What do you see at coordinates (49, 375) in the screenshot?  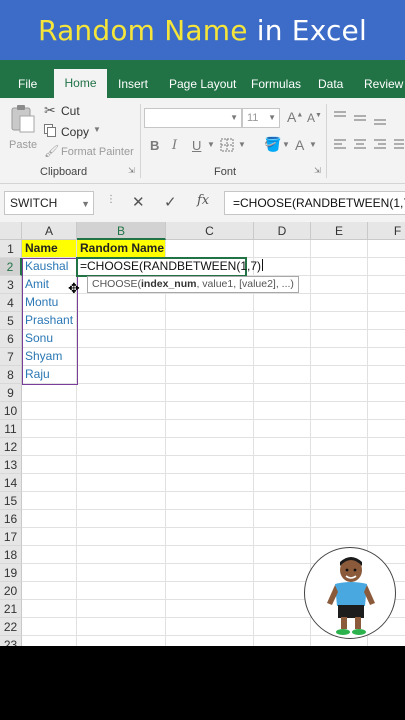 I see `cell-a8: Raju` at bounding box center [49, 375].